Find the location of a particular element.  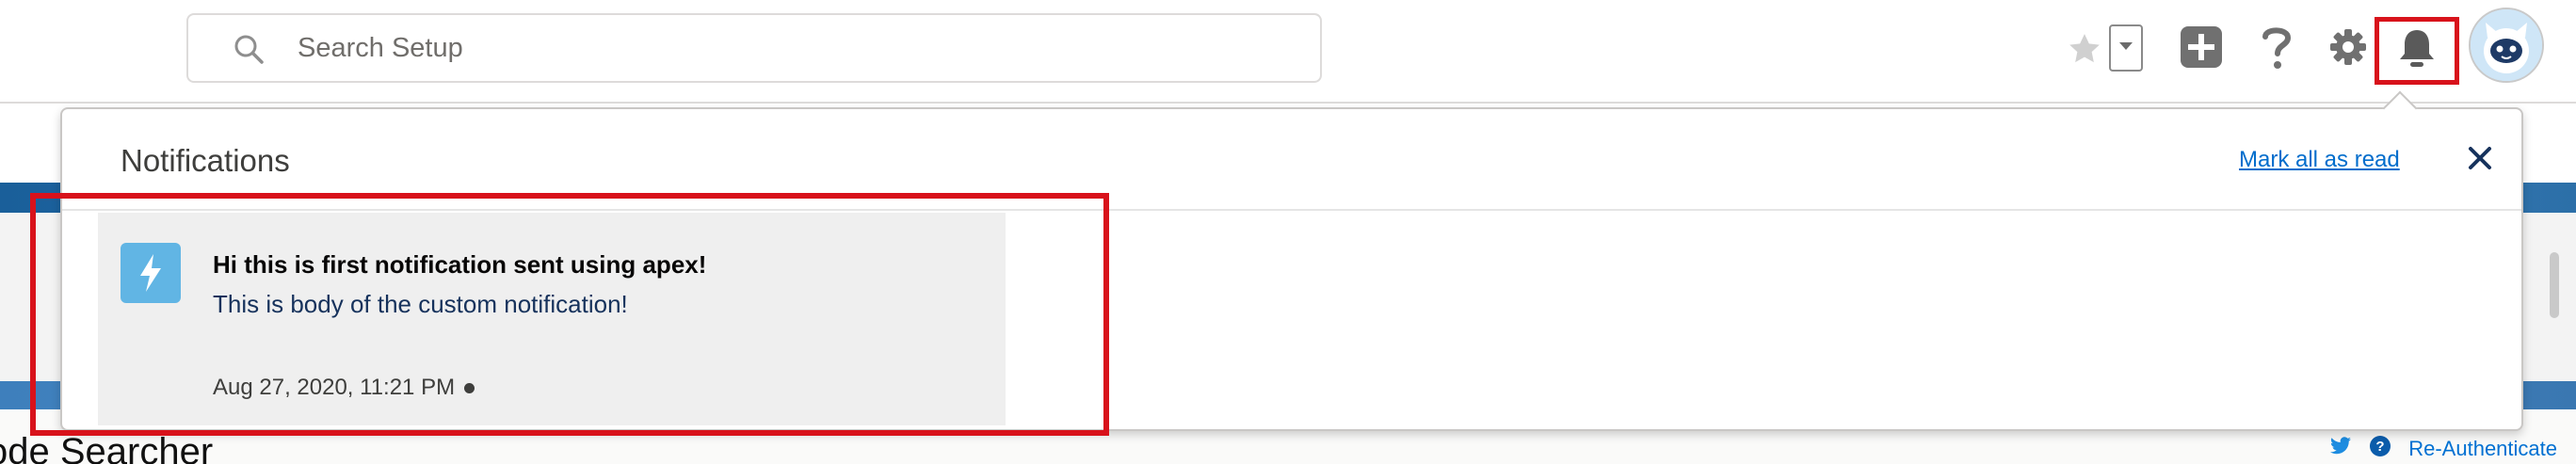

close-panel-button is located at coordinates (2480, 160).